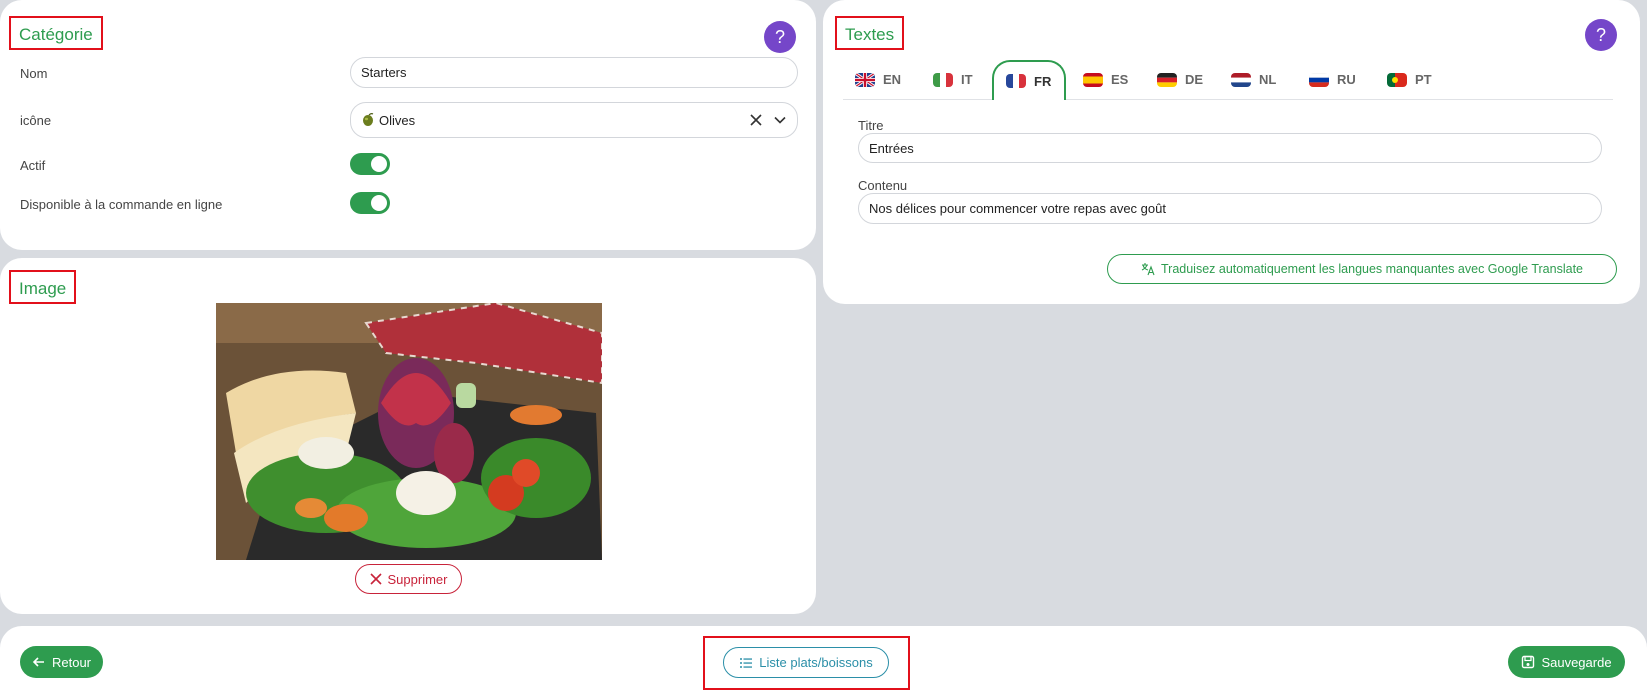  Describe the element at coordinates (1319, 79) in the screenshot. I see `ru-flag-icon` at that location.